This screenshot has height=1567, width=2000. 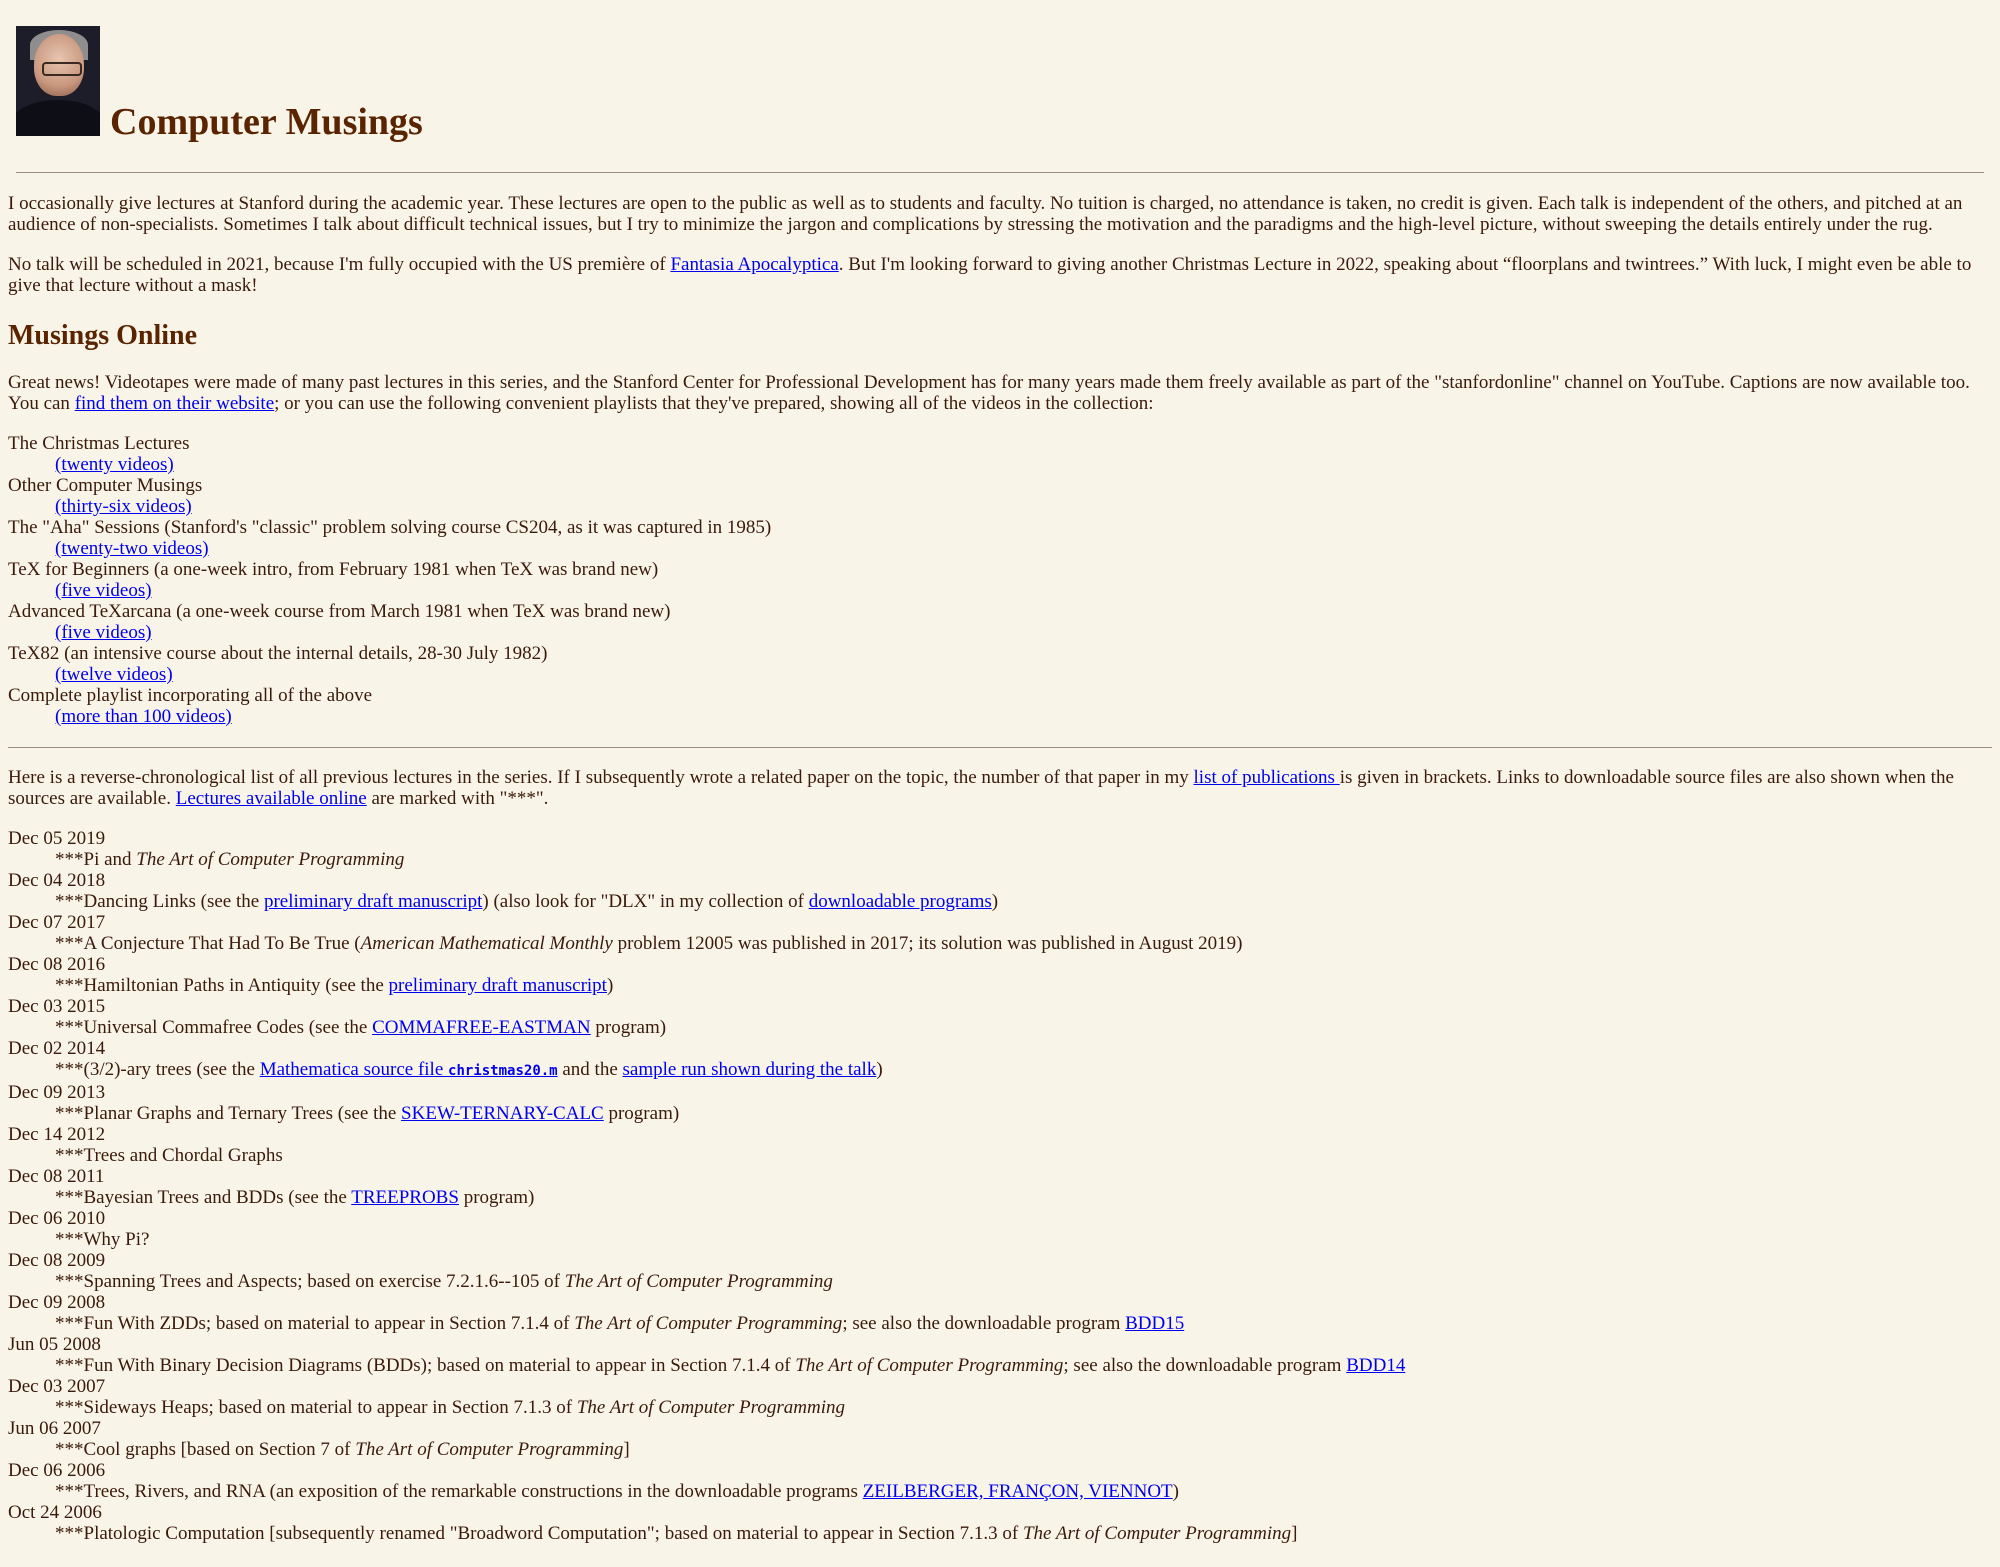 I want to click on lecture-date: Dec 08 2009, so click(x=57, y=1260).